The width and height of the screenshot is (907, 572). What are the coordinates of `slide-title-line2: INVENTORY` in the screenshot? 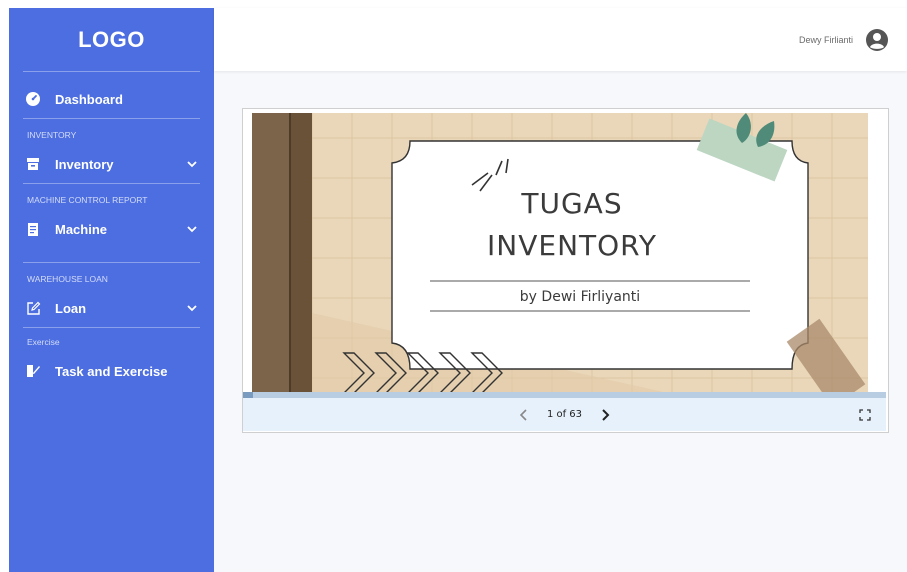 It's located at (572, 245).